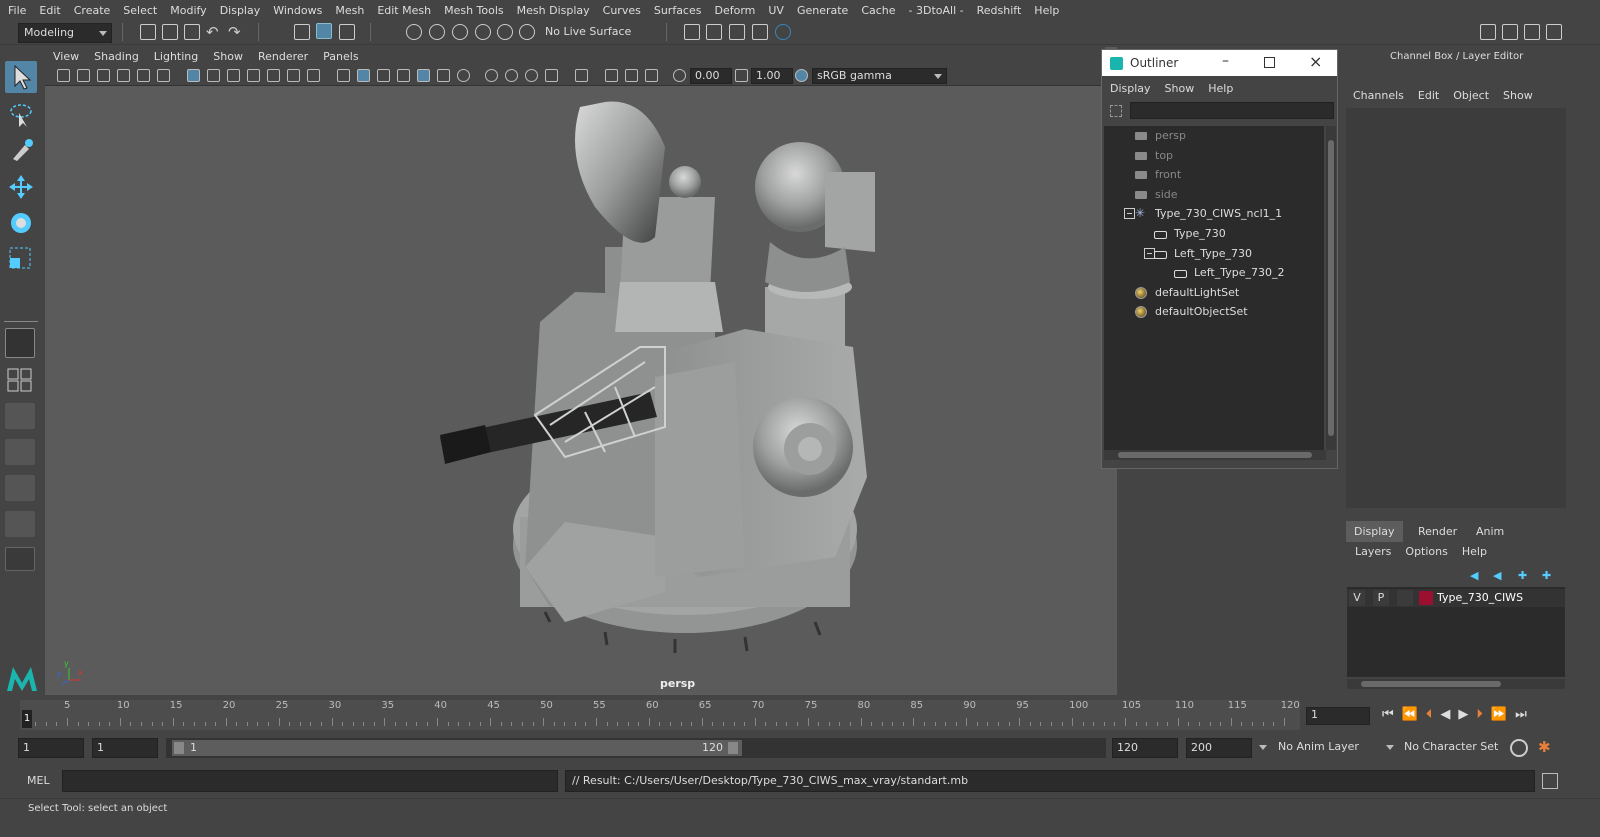 The height and width of the screenshot is (837, 1600). Describe the element at coordinates (1116, 111) in the screenshot. I see `filter-icon` at that location.